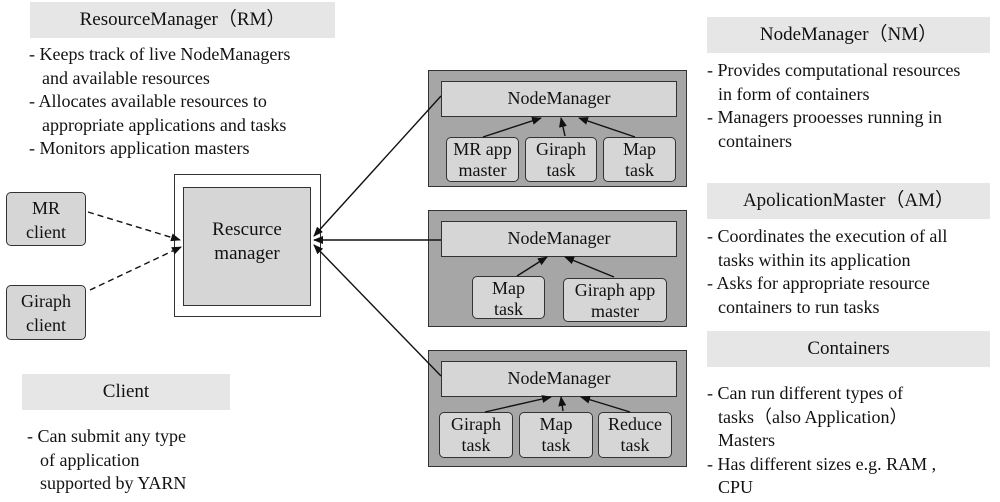  Describe the element at coordinates (377, 166) in the screenshot. I see `arrow-node1-to-rm` at that location.